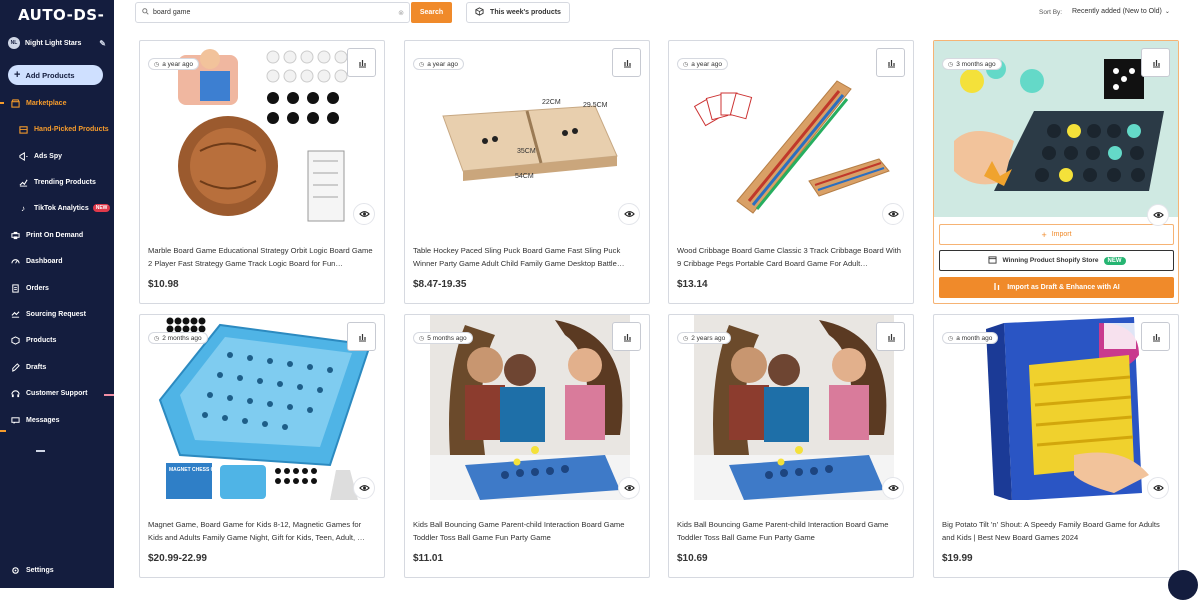 The height and width of the screenshot is (600, 1200). What do you see at coordinates (518, 12) in the screenshot?
I see `this-week-button: This week's products` at bounding box center [518, 12].